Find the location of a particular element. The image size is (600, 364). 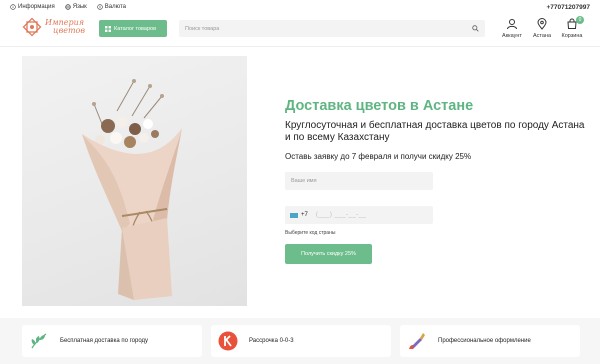

location-button: Астана is located at coordinates (542, 28).